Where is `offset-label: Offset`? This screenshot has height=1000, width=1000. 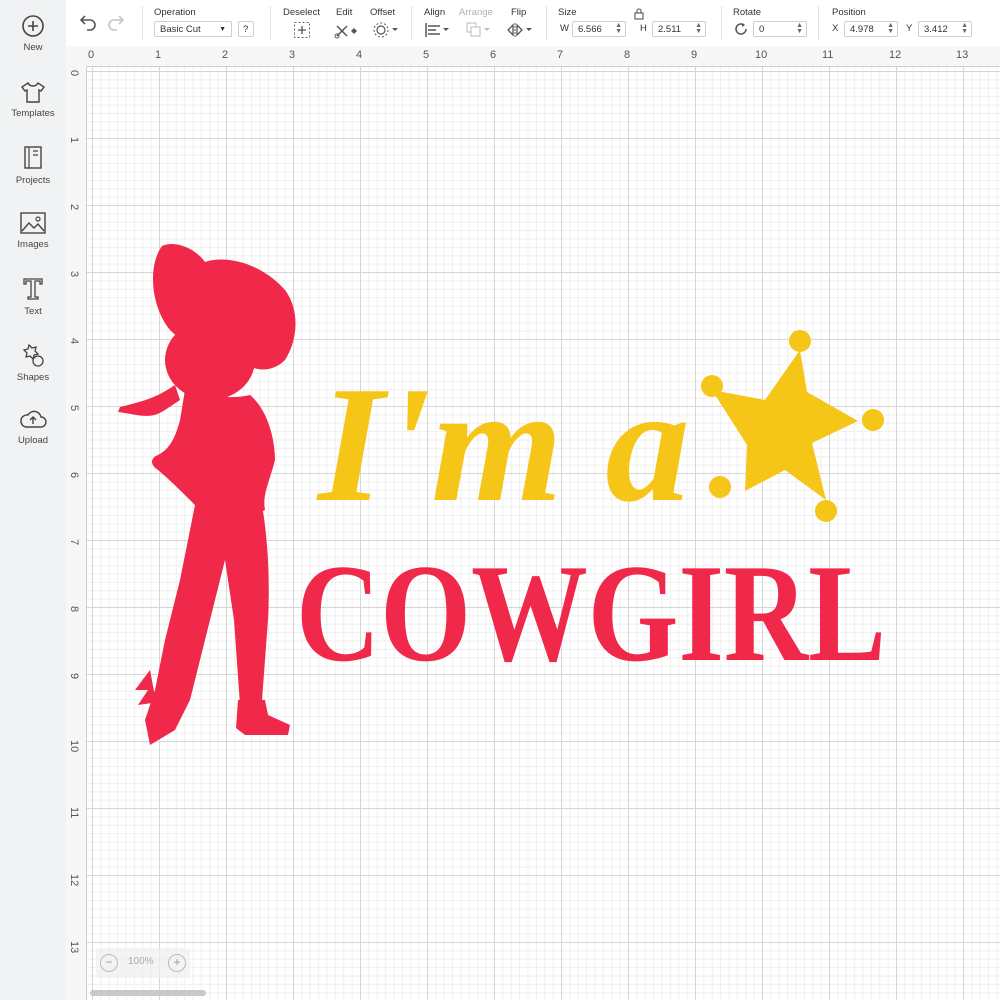 offset-label: Offset is located at coordinates (383, 12).